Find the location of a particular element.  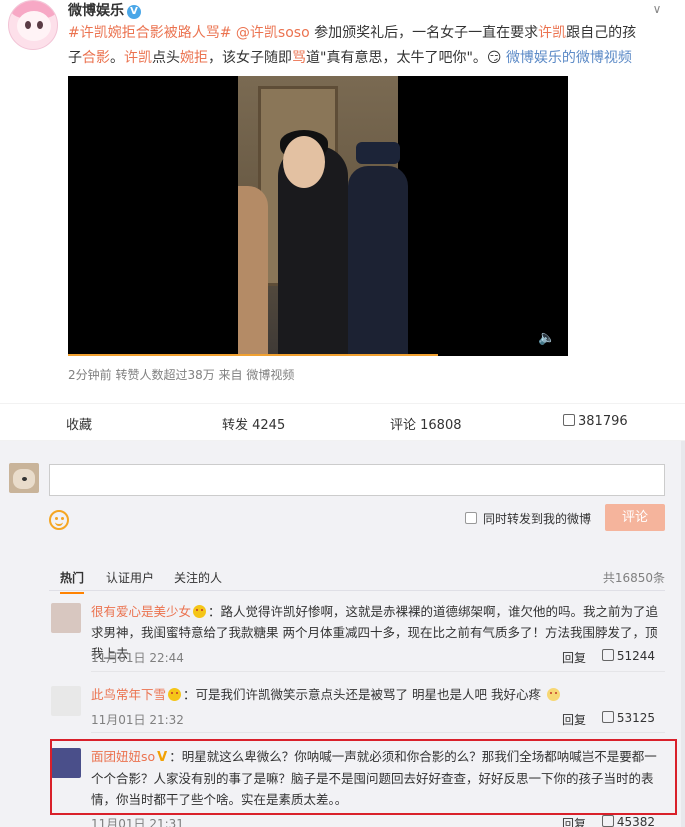

comment-like-button: 51244 is located at coordinates (628, 656).